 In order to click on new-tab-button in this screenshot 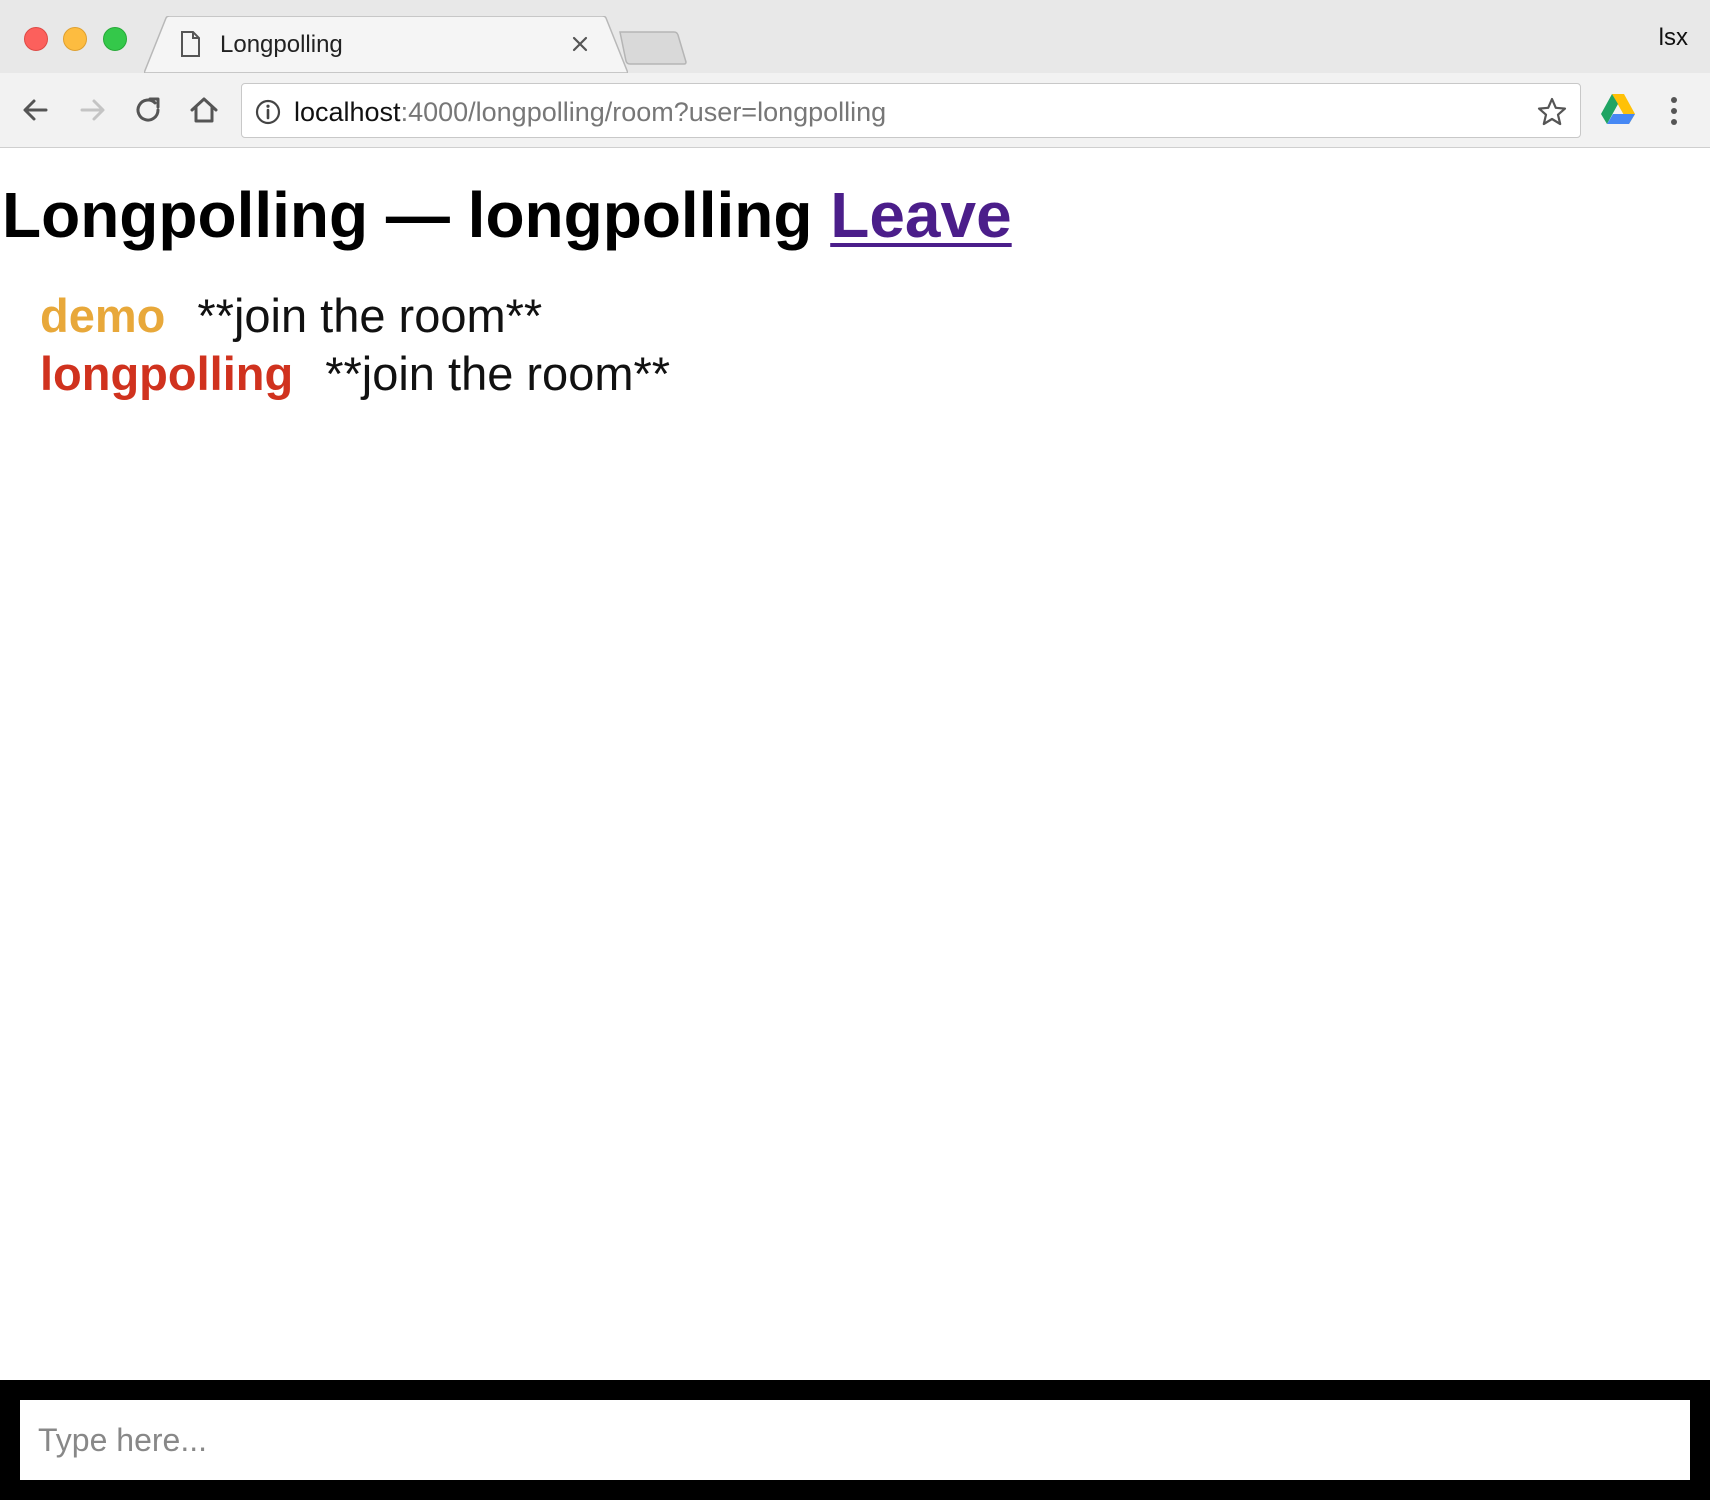, I will do `click(654, 48)`.